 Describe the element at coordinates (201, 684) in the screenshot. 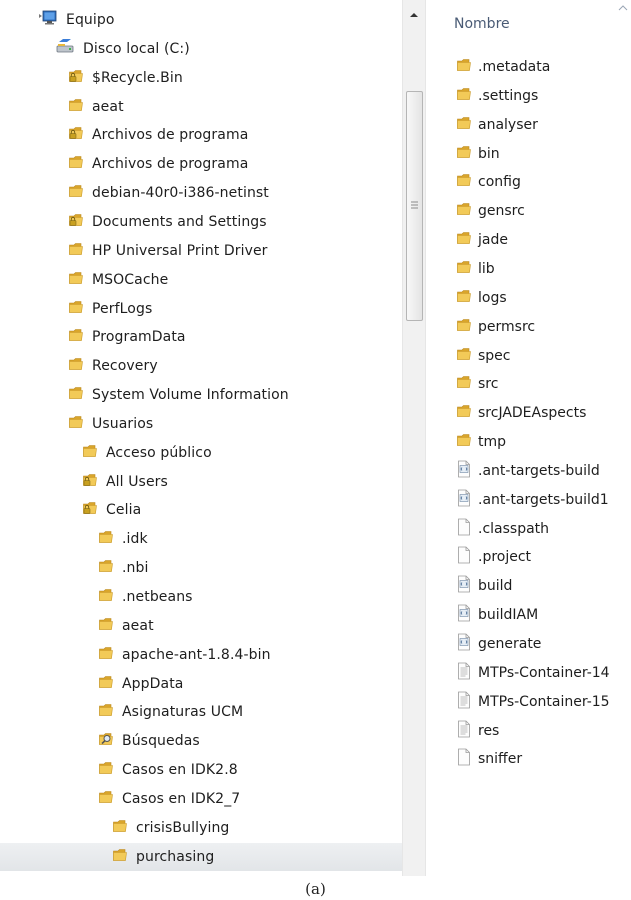

I see `tree-item: AppData` at that location.